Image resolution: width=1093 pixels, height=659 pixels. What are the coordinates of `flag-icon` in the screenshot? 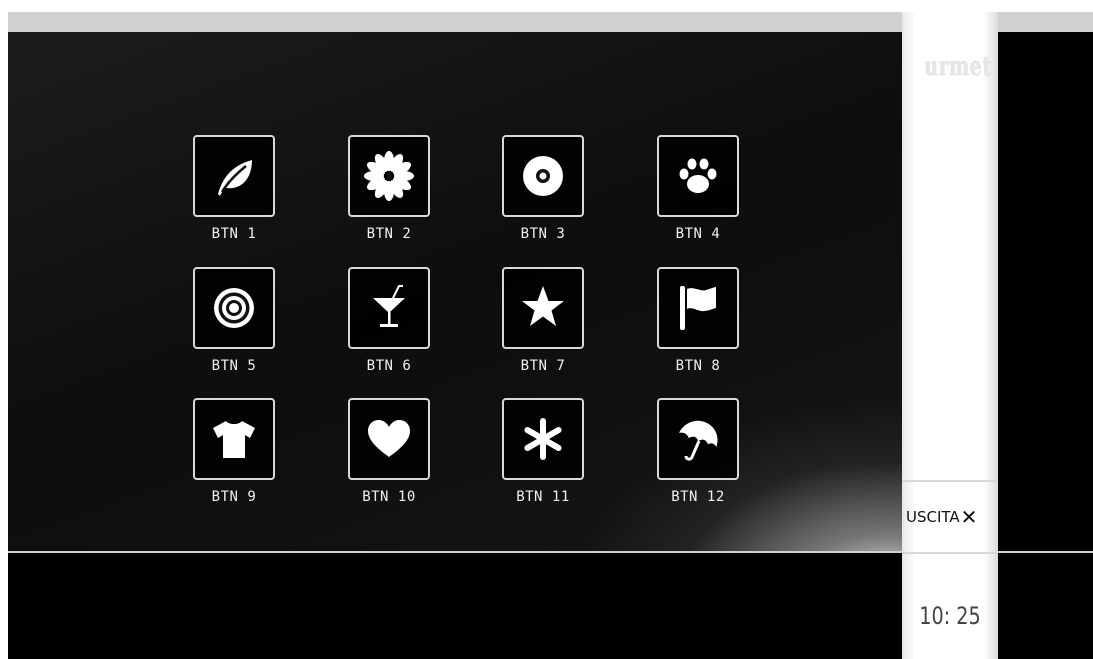 It's located at (698, 308).